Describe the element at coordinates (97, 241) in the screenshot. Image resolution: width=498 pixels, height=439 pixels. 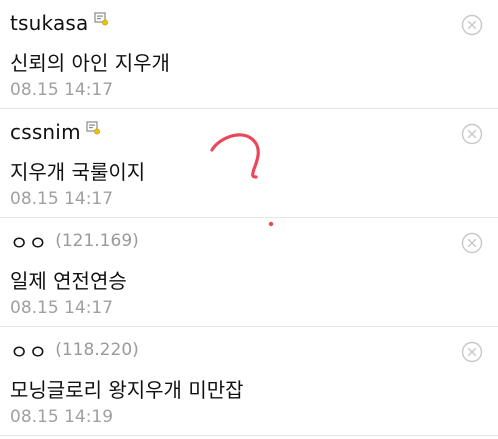
I see `comment-ip: (121.169)` at that location.